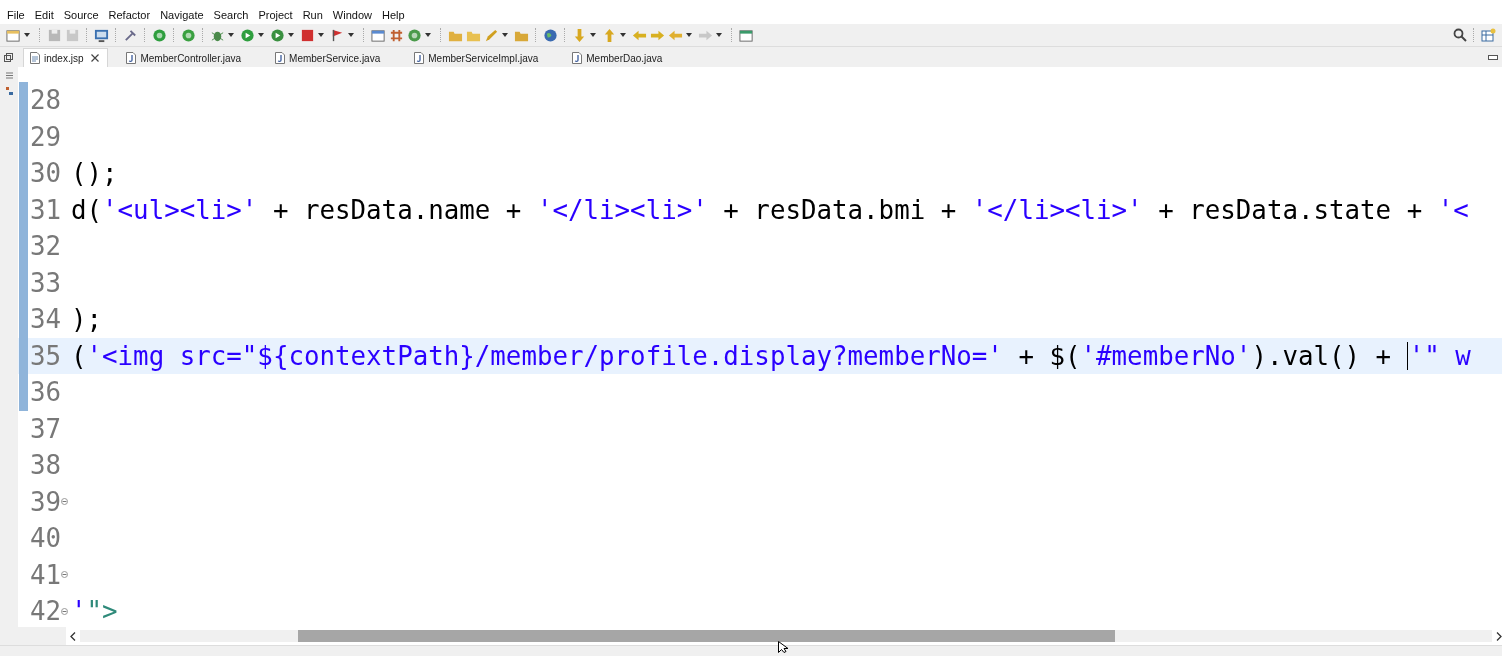 This screenshot has height=656, width=1502. What do you see at coordinates (81, 15) in the screenshot?
I see `menu-item: Source` at bounding box center [81, 15].